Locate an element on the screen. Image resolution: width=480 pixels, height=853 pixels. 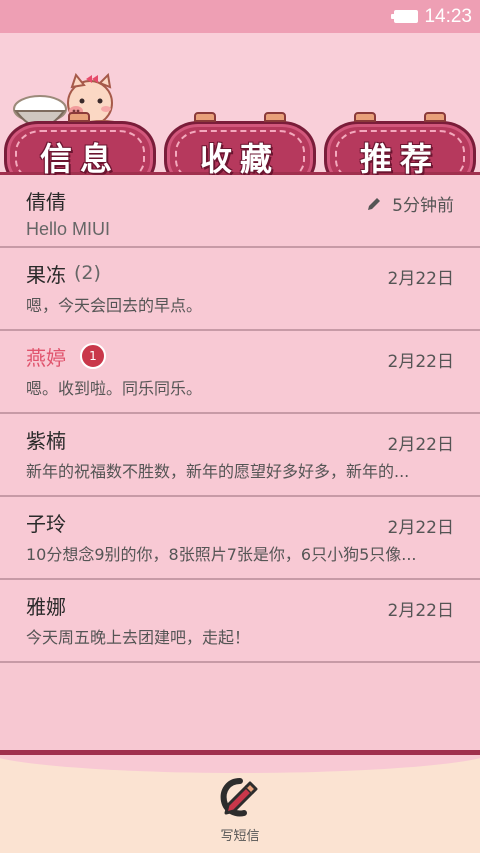
contact-name-text: 倩倩 is located at coordinates (46, 201).